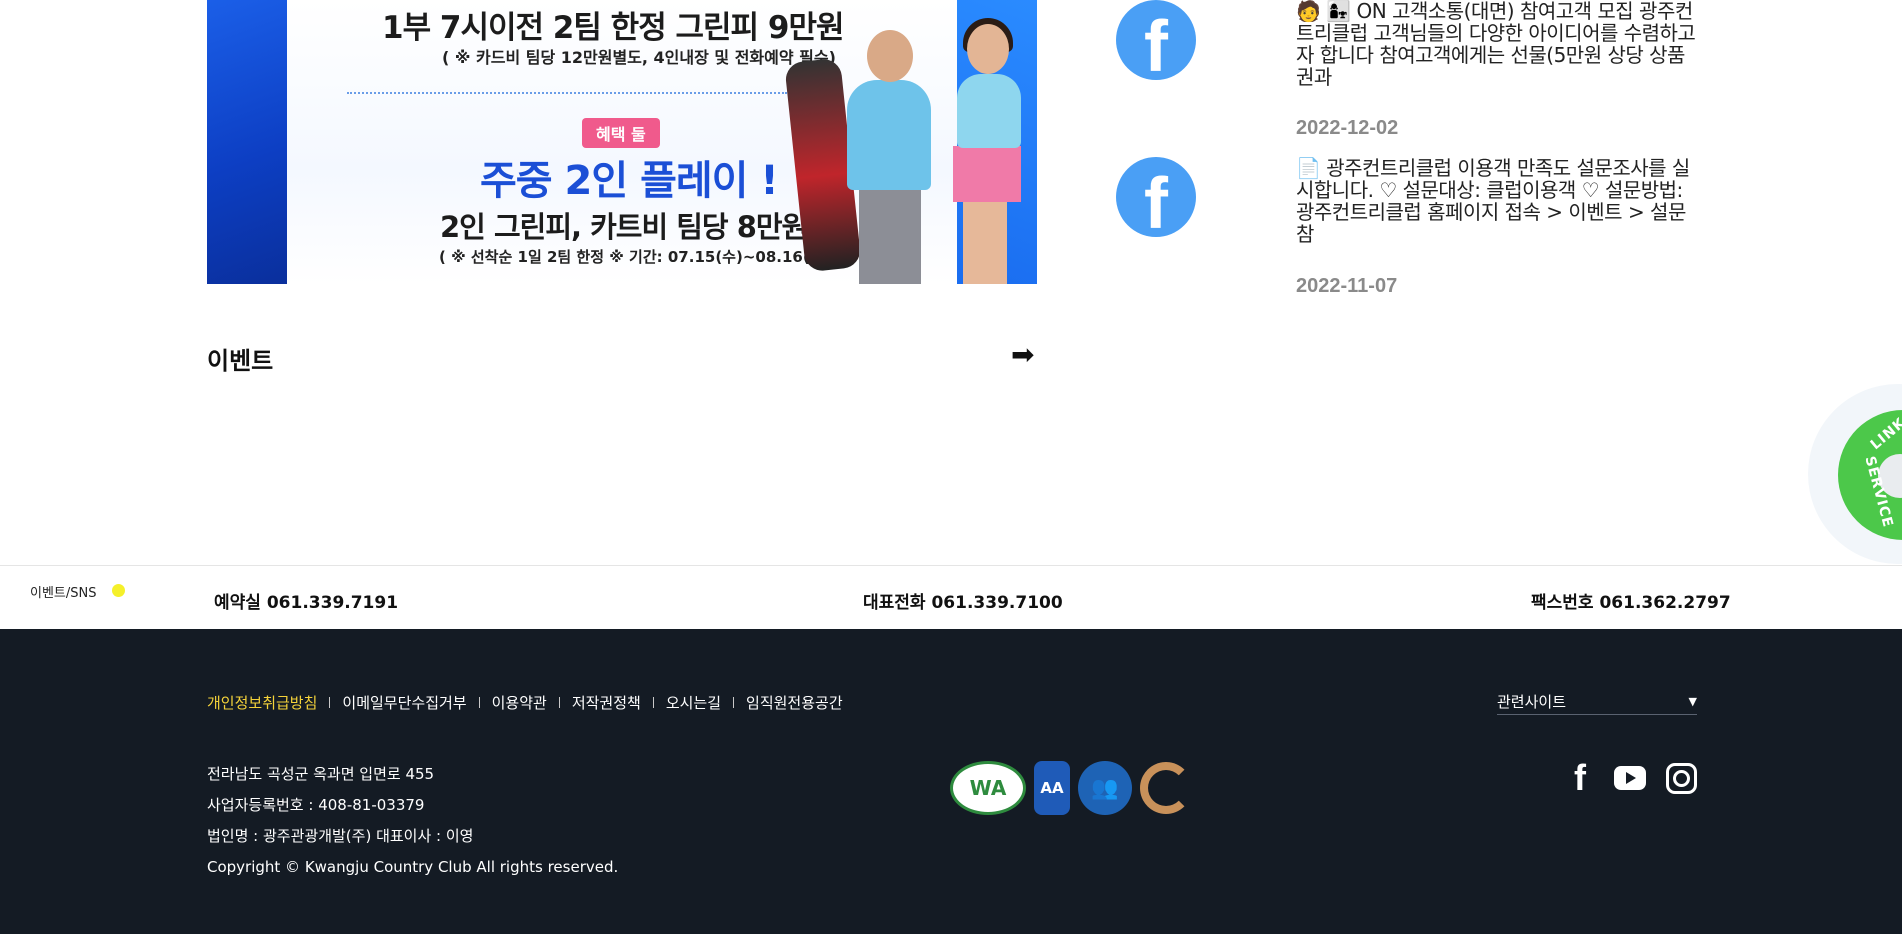 Image resolution: width=1902 pixels, height=934 pixels. Describe the element at coordinates (963, 603) in the screenshot. I see `main-phone: 대표전화 061.339.7100` at that location.